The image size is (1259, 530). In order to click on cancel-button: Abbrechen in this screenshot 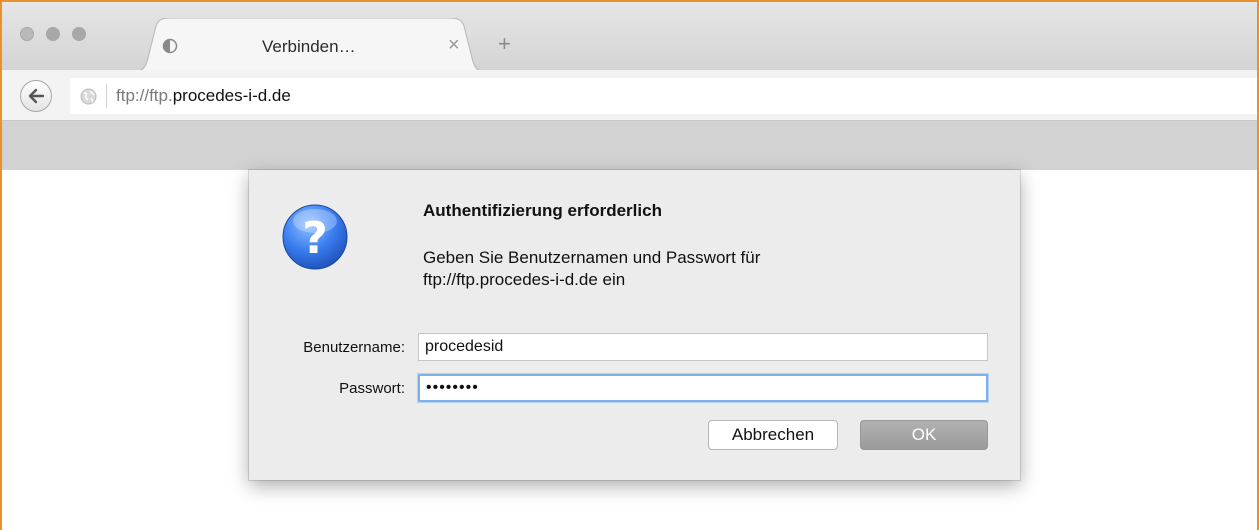, I will do `click(773, 435)`.